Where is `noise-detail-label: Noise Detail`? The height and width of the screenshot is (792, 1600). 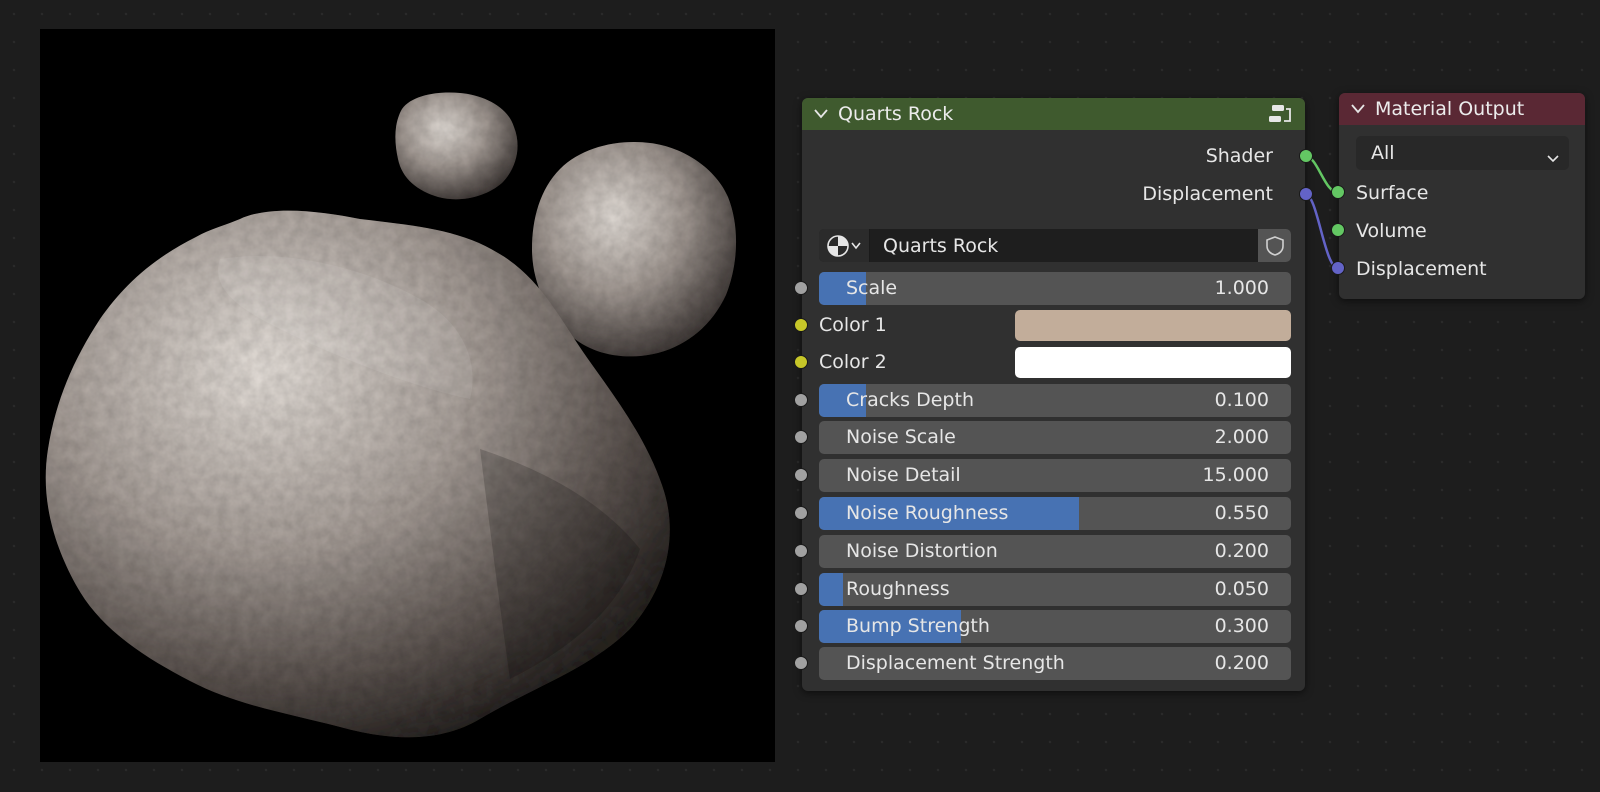
noise-detail-label: Noise Detail is located at coordinates (903, 475).